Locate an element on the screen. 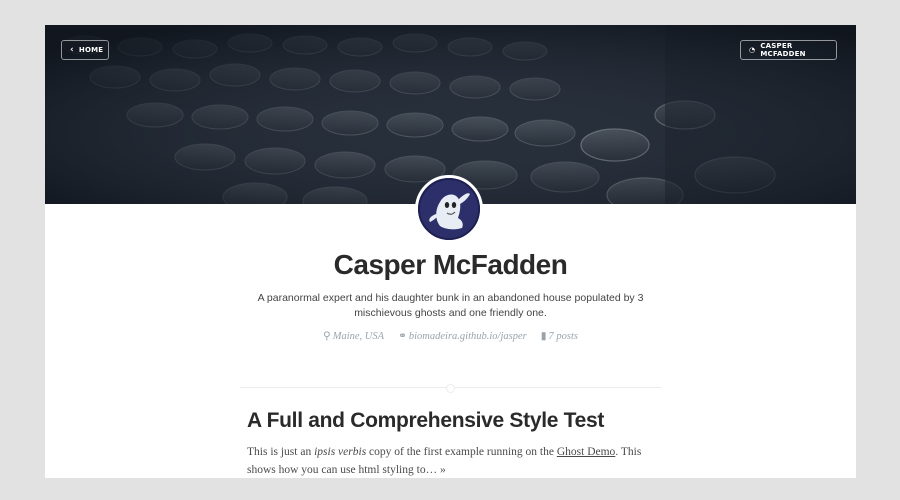 This screenshot has height=500, width=900. excerpt-text-1: This is just an is located at coordinates (281, 452).